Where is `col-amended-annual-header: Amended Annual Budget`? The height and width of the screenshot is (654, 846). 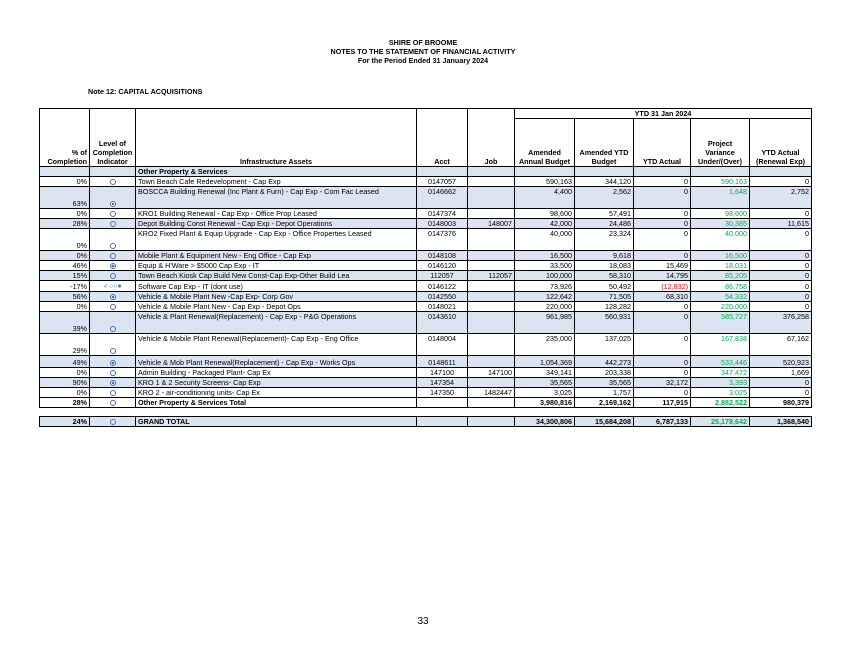 col-amended-annual-header: Amended Annual Budget is located at coordinates (544, 142).